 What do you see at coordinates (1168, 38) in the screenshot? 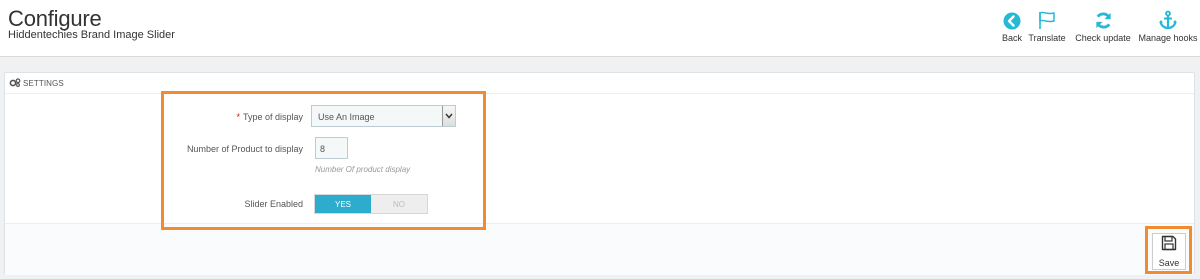
I see `manage-hooks-label: Manage hooks` at bounding box center [1168, 38].